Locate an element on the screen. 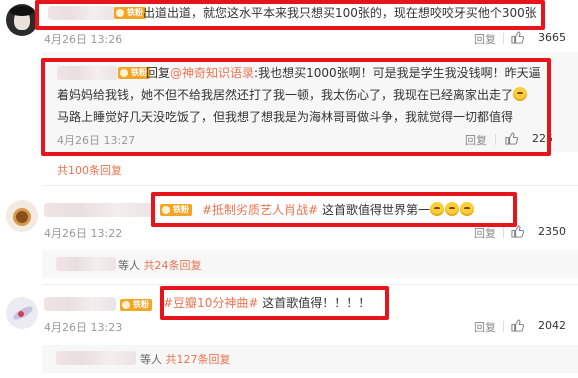  more-replies-link: 共127条回复 is located at coordinates (198, 359).